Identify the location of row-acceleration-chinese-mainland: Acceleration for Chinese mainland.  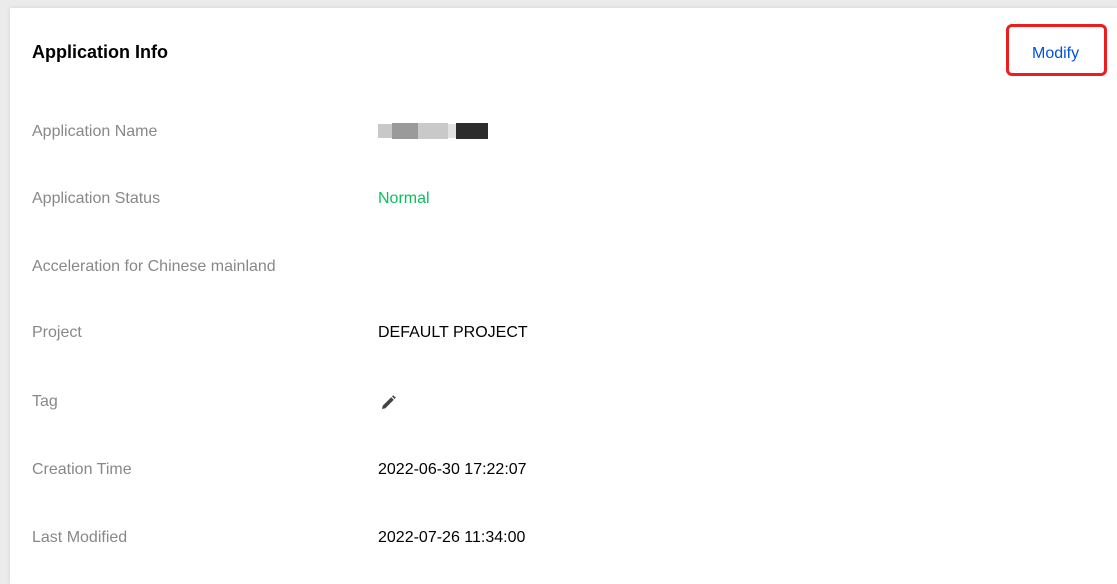
(482, 267).